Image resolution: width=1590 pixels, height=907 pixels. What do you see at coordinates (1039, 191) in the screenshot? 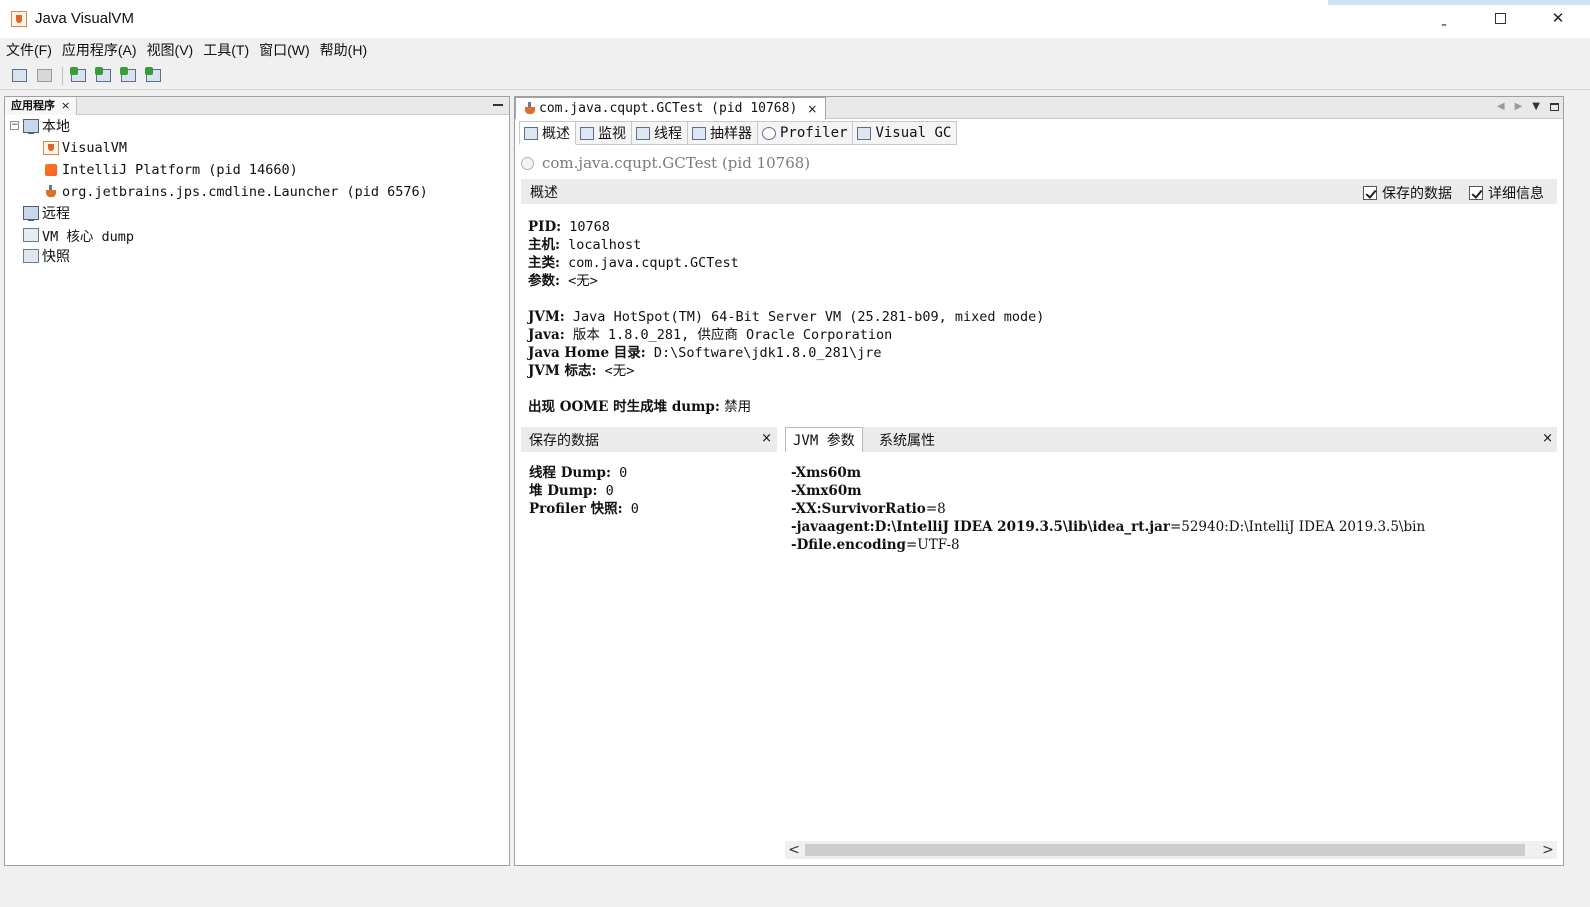
I see `overview-section-header: 概述 保存的数据 详细信息` at bounding box center [1039, 191].